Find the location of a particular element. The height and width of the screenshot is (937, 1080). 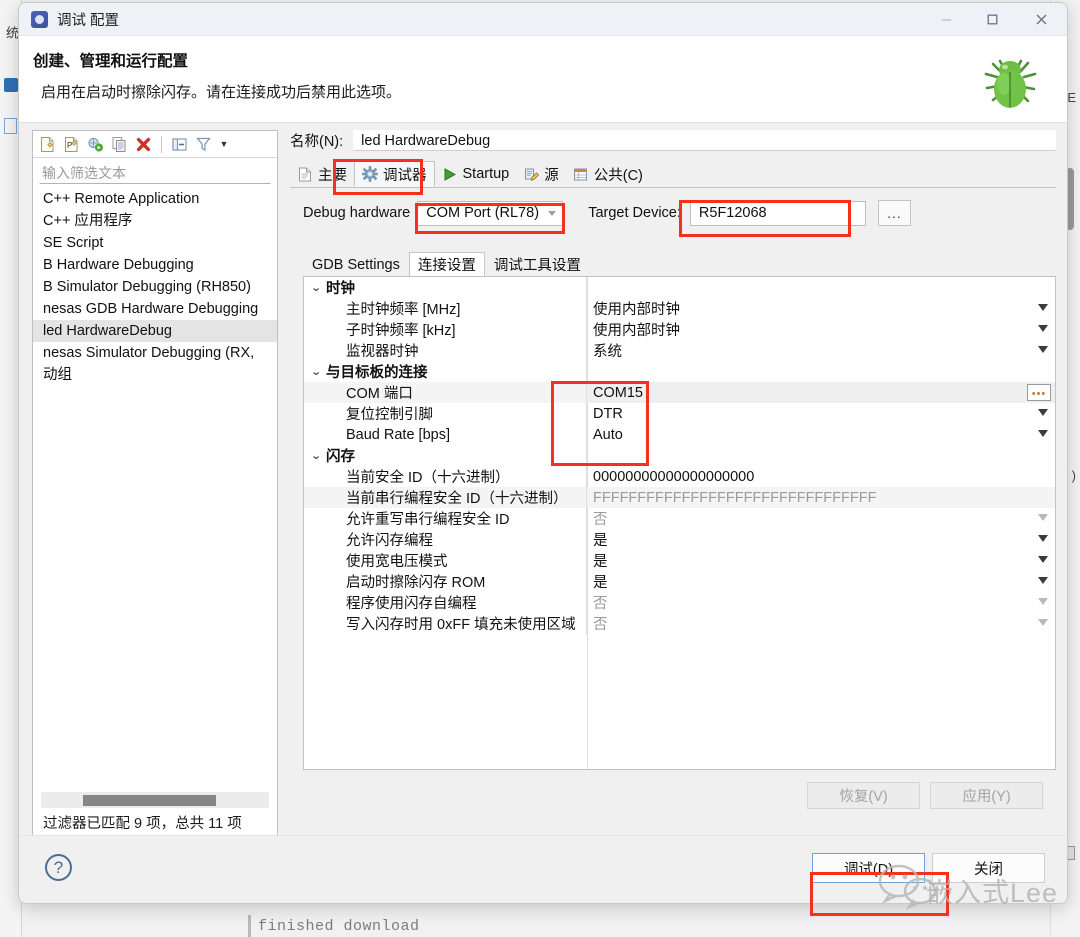

footer-button-row: 调试(D) 关闭 is located at coordinates (928, 868).